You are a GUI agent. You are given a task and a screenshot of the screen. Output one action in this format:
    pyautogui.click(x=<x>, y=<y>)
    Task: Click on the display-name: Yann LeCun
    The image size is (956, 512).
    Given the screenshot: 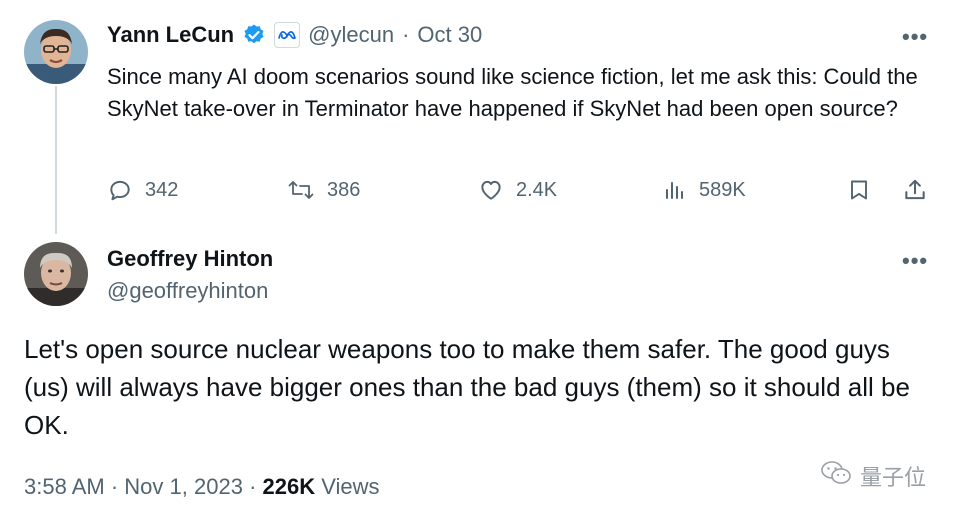 What is the action you would take?
    pyautogui.click(x=170, y=35)
    